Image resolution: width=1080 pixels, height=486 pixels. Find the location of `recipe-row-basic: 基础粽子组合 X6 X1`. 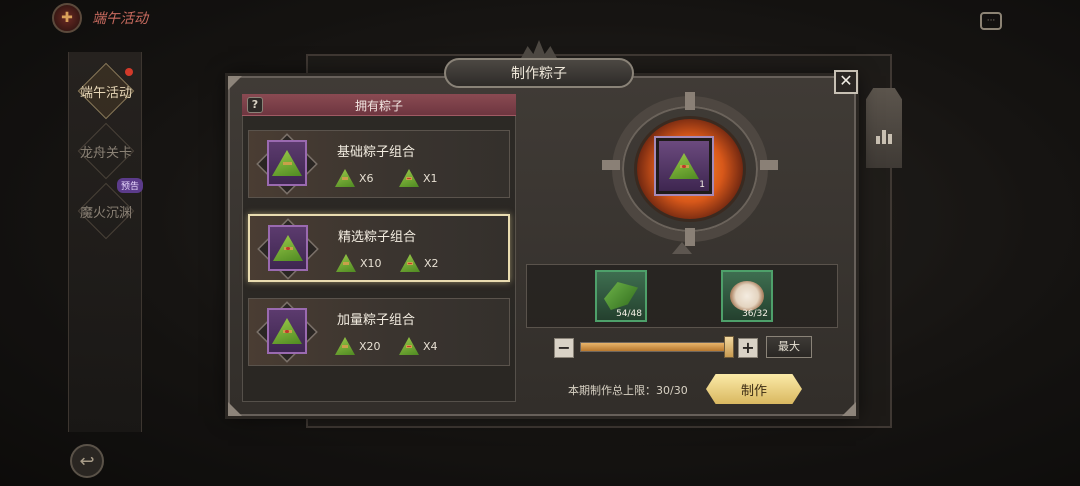

recipe-row-basic: 基础粽子组合 X6 X1 is located at coordinates (379, 164).